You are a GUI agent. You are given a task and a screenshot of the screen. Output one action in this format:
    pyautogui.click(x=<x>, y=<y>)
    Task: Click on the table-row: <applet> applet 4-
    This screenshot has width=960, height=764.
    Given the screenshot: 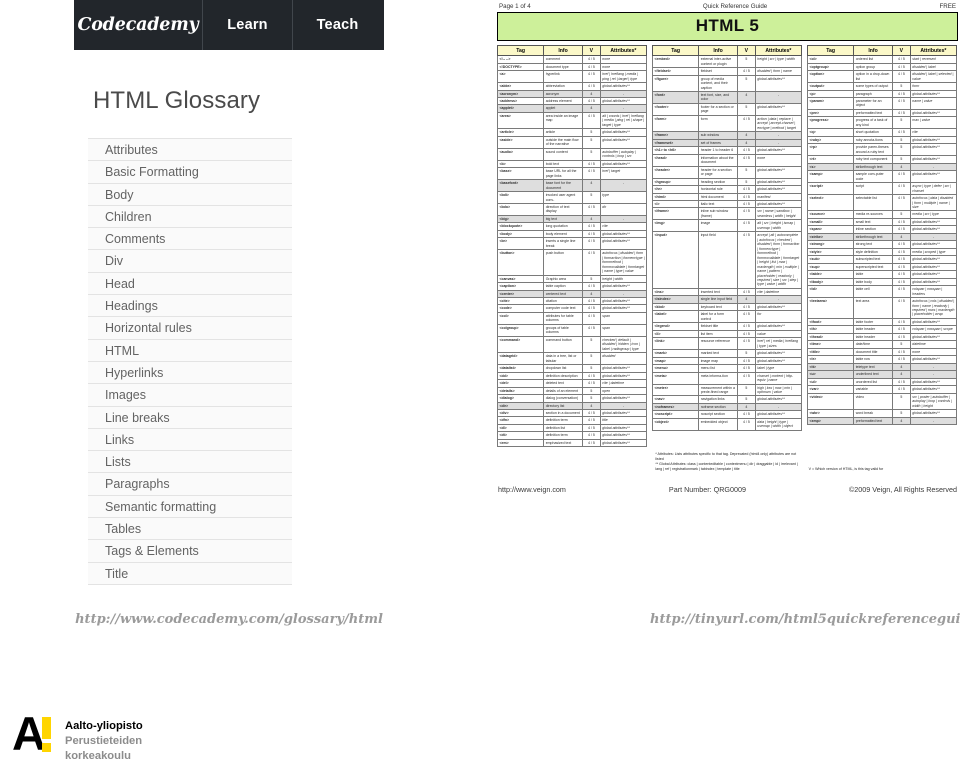 What is the action you would take?
    pyautogui.click(x=572, y=108)
    